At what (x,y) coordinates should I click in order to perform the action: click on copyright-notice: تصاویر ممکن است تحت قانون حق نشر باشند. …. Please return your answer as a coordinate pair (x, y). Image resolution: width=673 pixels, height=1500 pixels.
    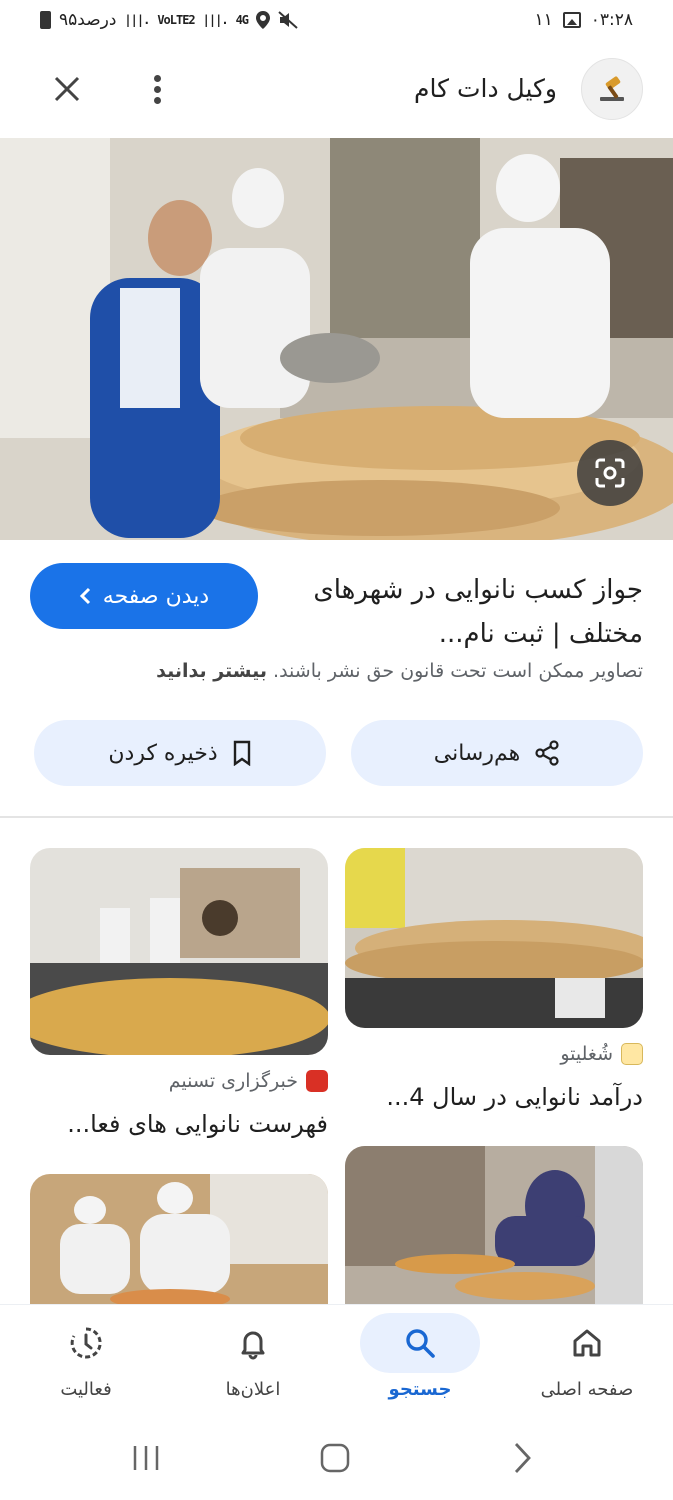
    Looking at the image, I should click on (399, 671).